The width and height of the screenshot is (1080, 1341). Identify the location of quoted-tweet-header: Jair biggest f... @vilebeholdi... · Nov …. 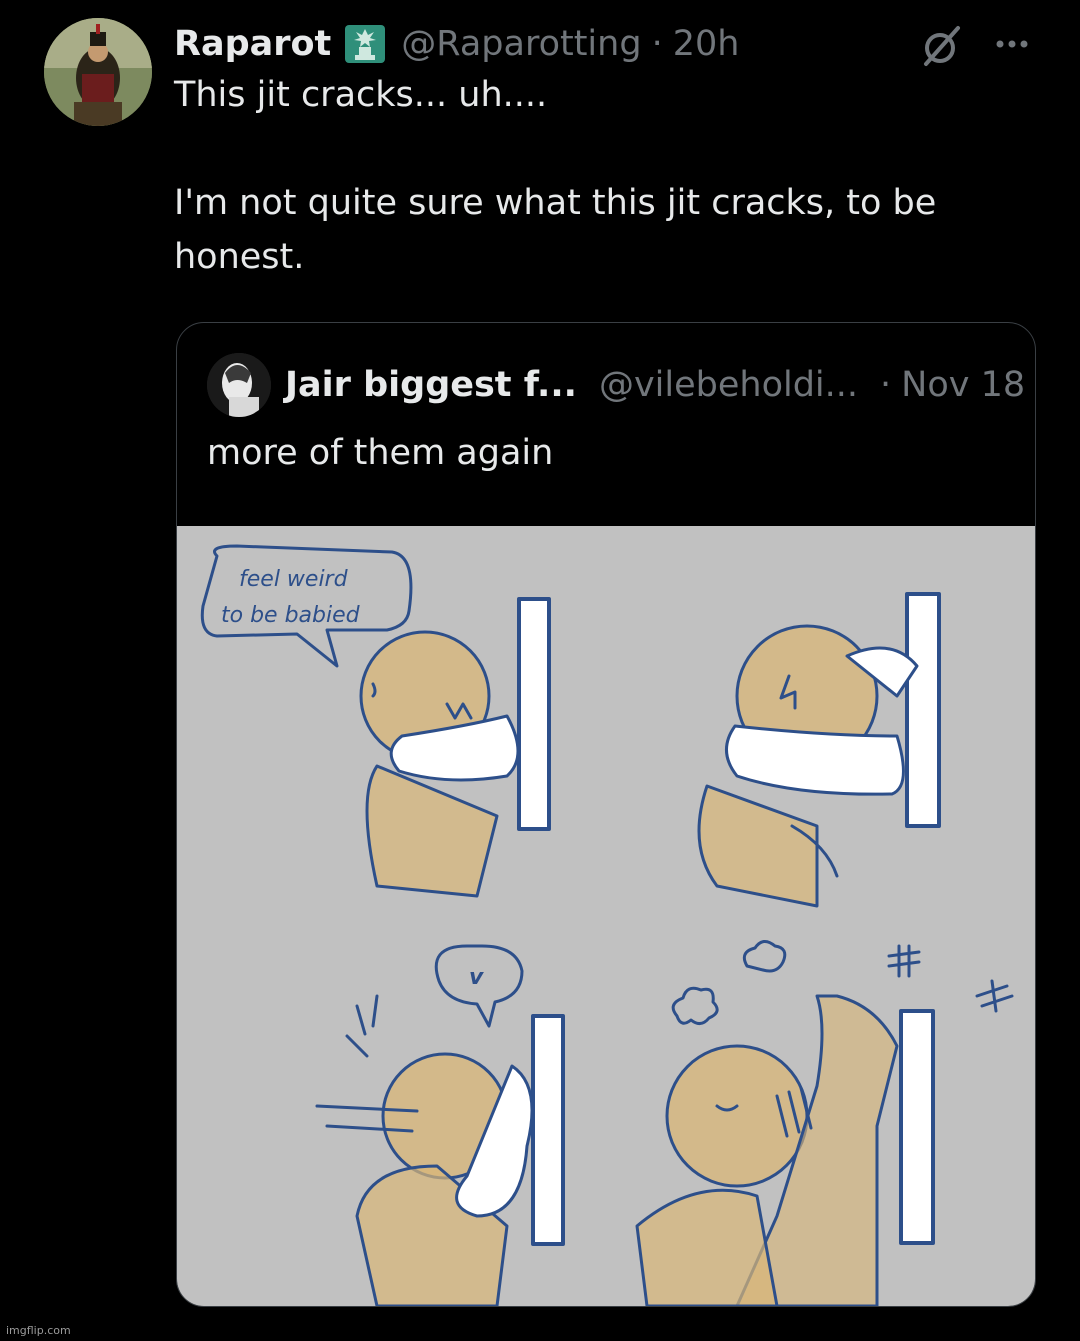
(616, 385).